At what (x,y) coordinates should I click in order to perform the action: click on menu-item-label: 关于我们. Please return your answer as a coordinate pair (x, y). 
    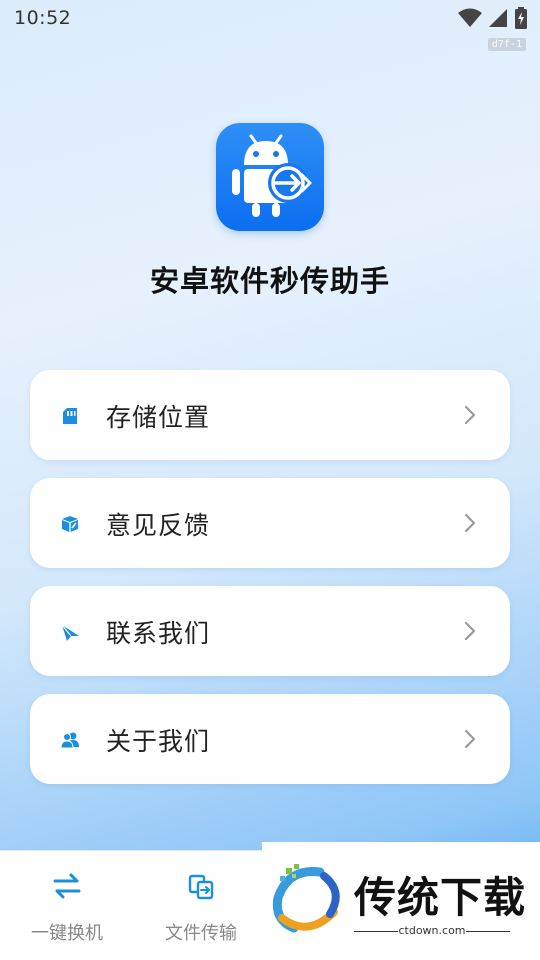
    Looking at the image, I should click on (158, 741).